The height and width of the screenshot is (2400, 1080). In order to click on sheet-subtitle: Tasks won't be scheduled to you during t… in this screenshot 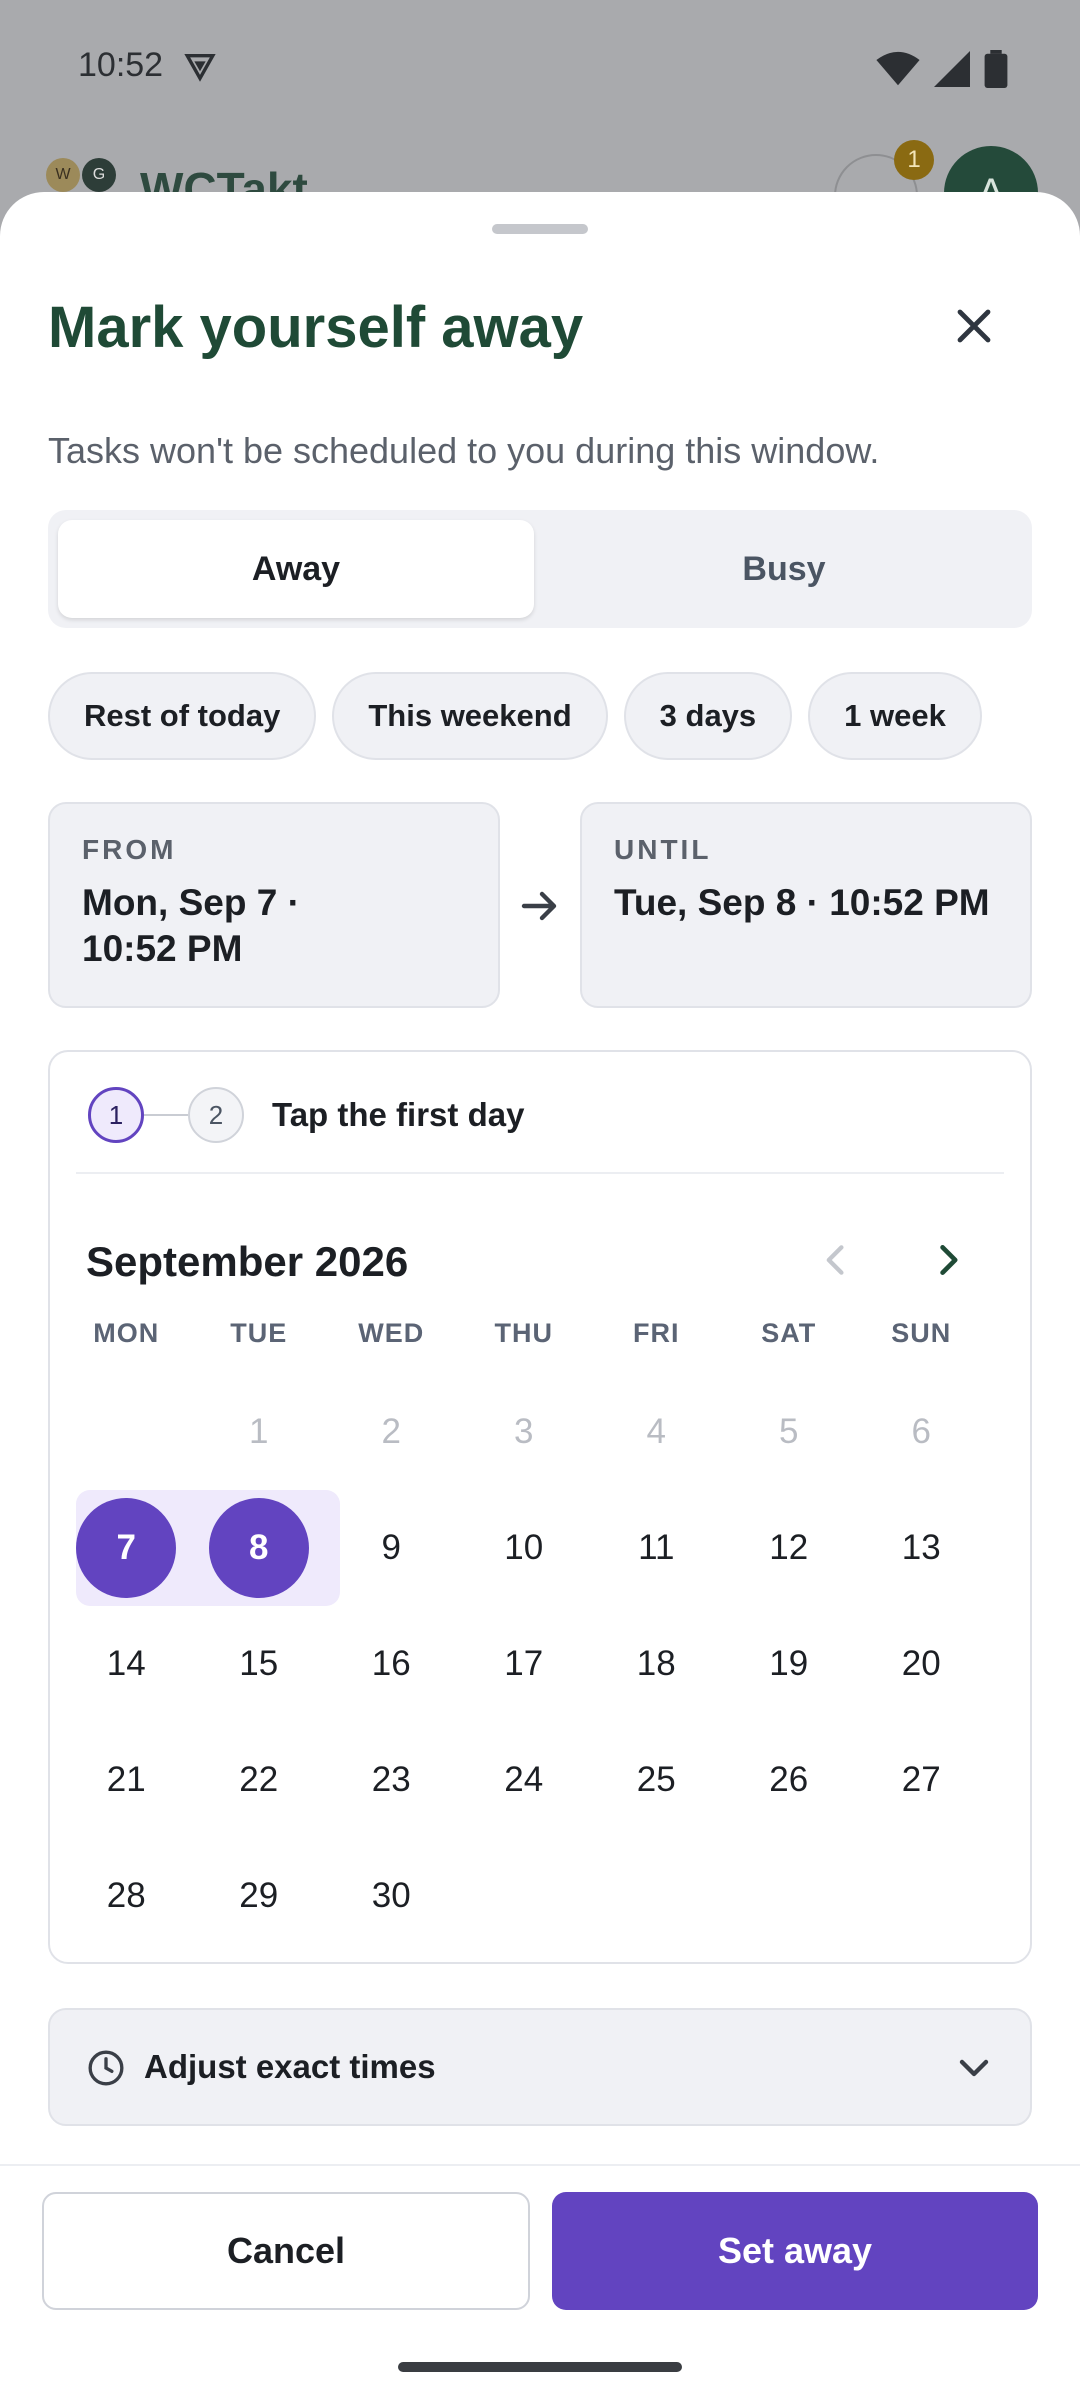, I will do `click(464, 450)`.